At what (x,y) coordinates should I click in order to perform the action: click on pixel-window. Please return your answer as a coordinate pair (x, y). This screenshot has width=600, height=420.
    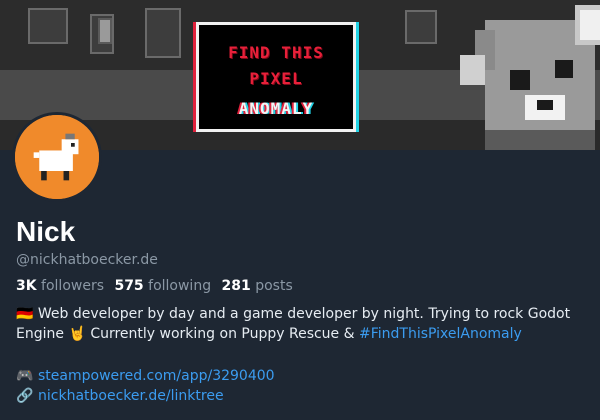
    Looking at the image, I should click on (421, 27).